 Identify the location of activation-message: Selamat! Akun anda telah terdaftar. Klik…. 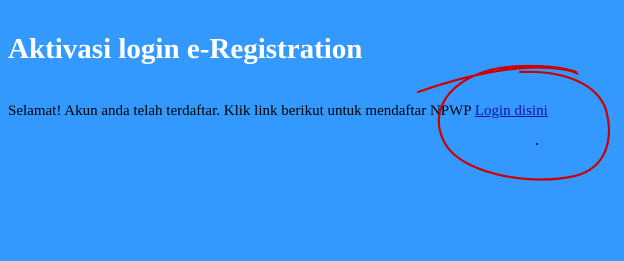
(278, 111).